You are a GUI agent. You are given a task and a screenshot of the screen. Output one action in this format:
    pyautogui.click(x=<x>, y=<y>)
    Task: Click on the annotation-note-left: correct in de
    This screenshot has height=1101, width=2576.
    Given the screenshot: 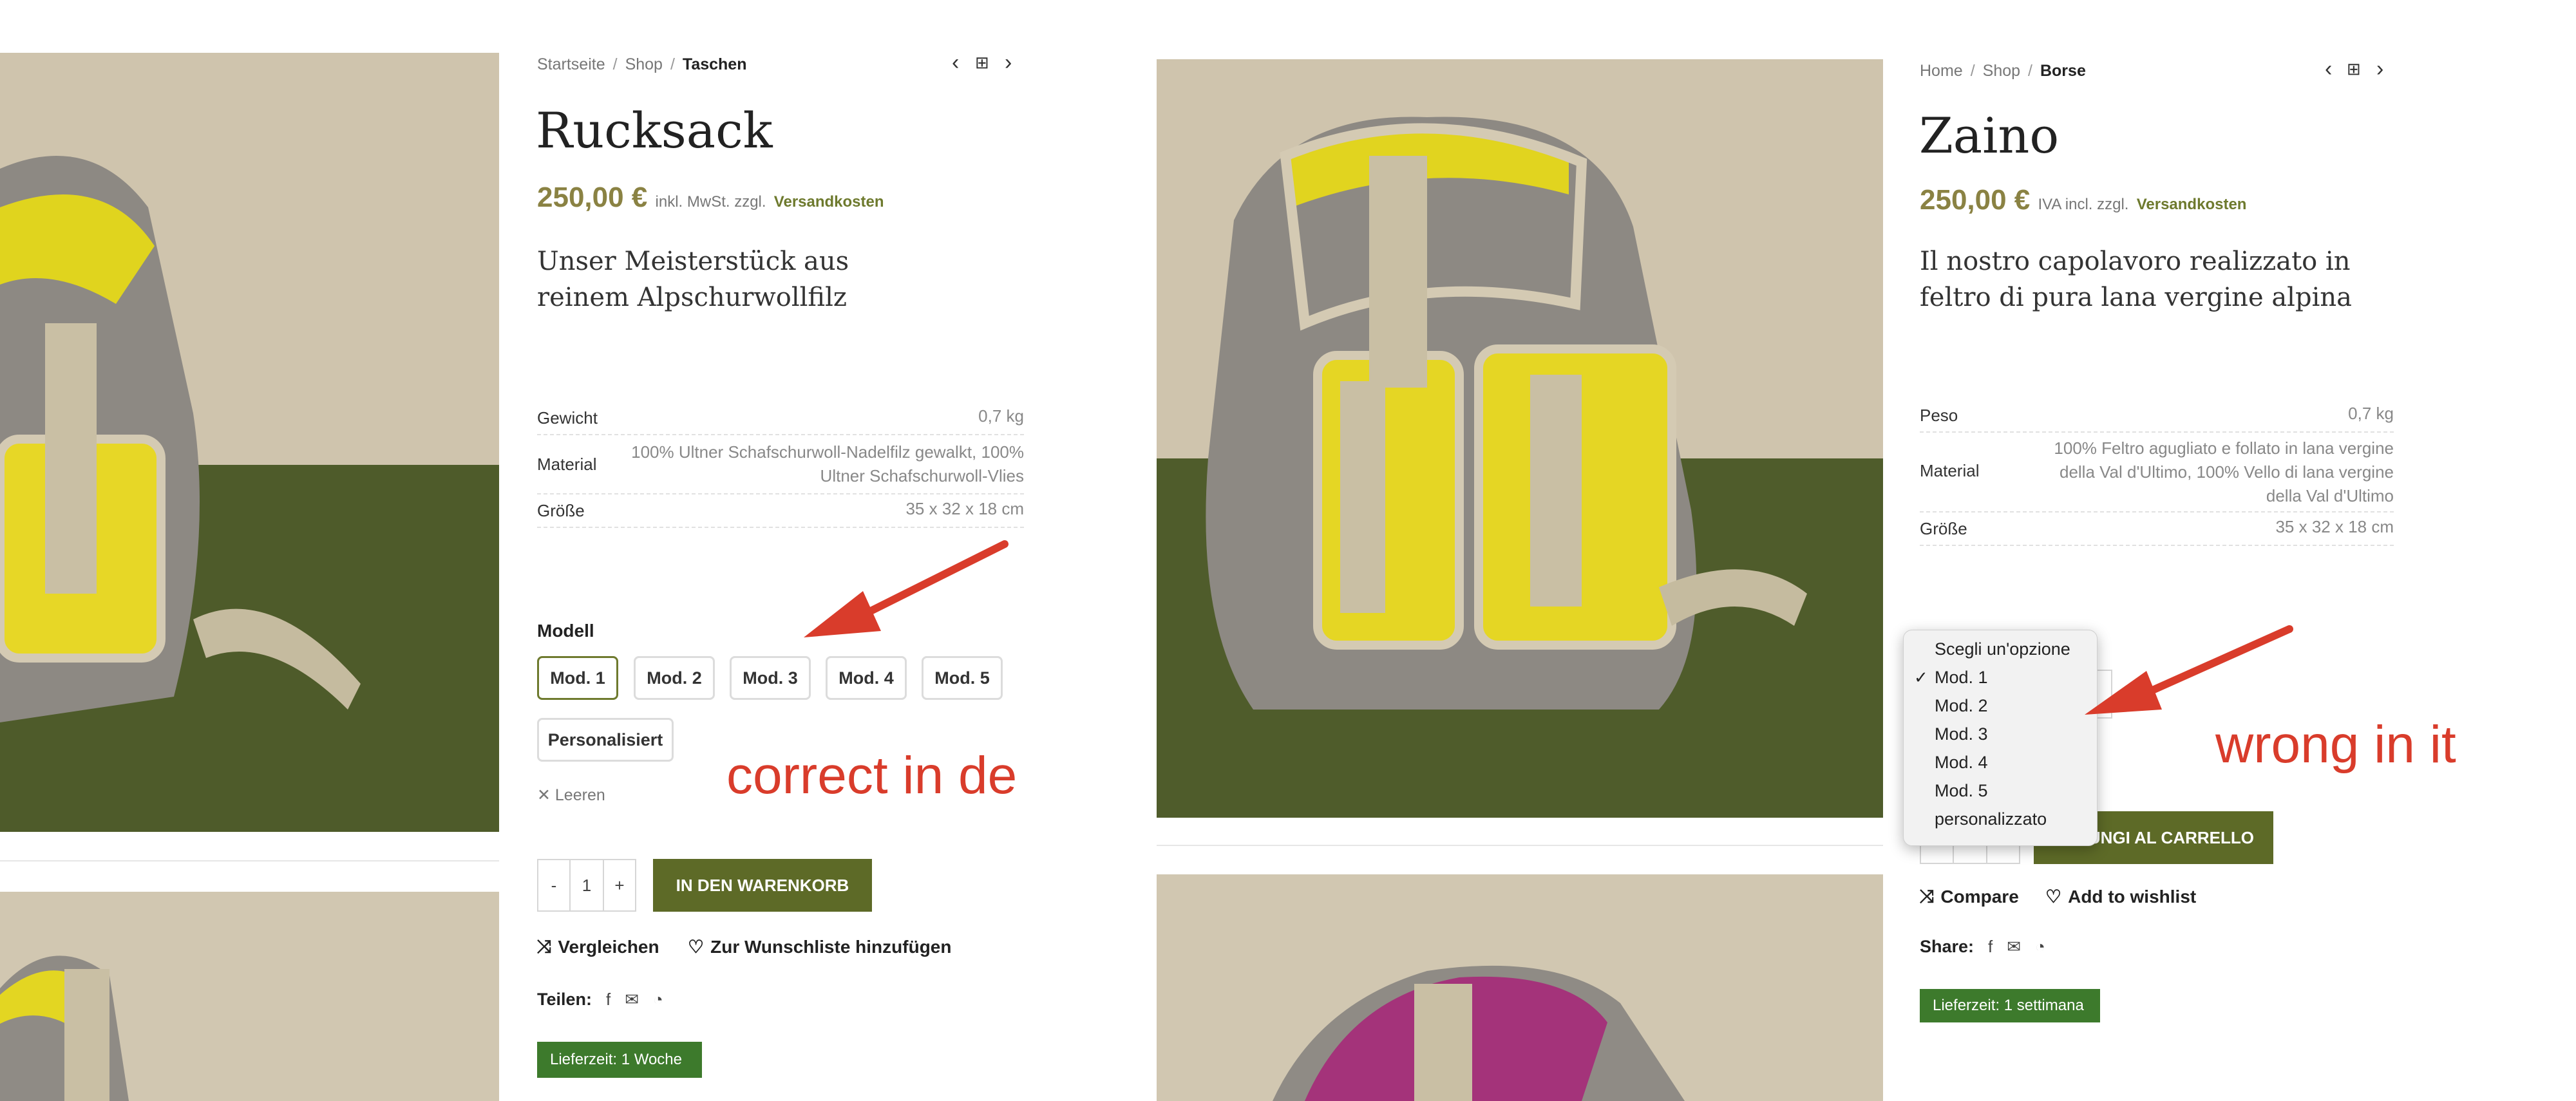 What is the action you would take?
    pyautogui.click(x=872, y=775)
    